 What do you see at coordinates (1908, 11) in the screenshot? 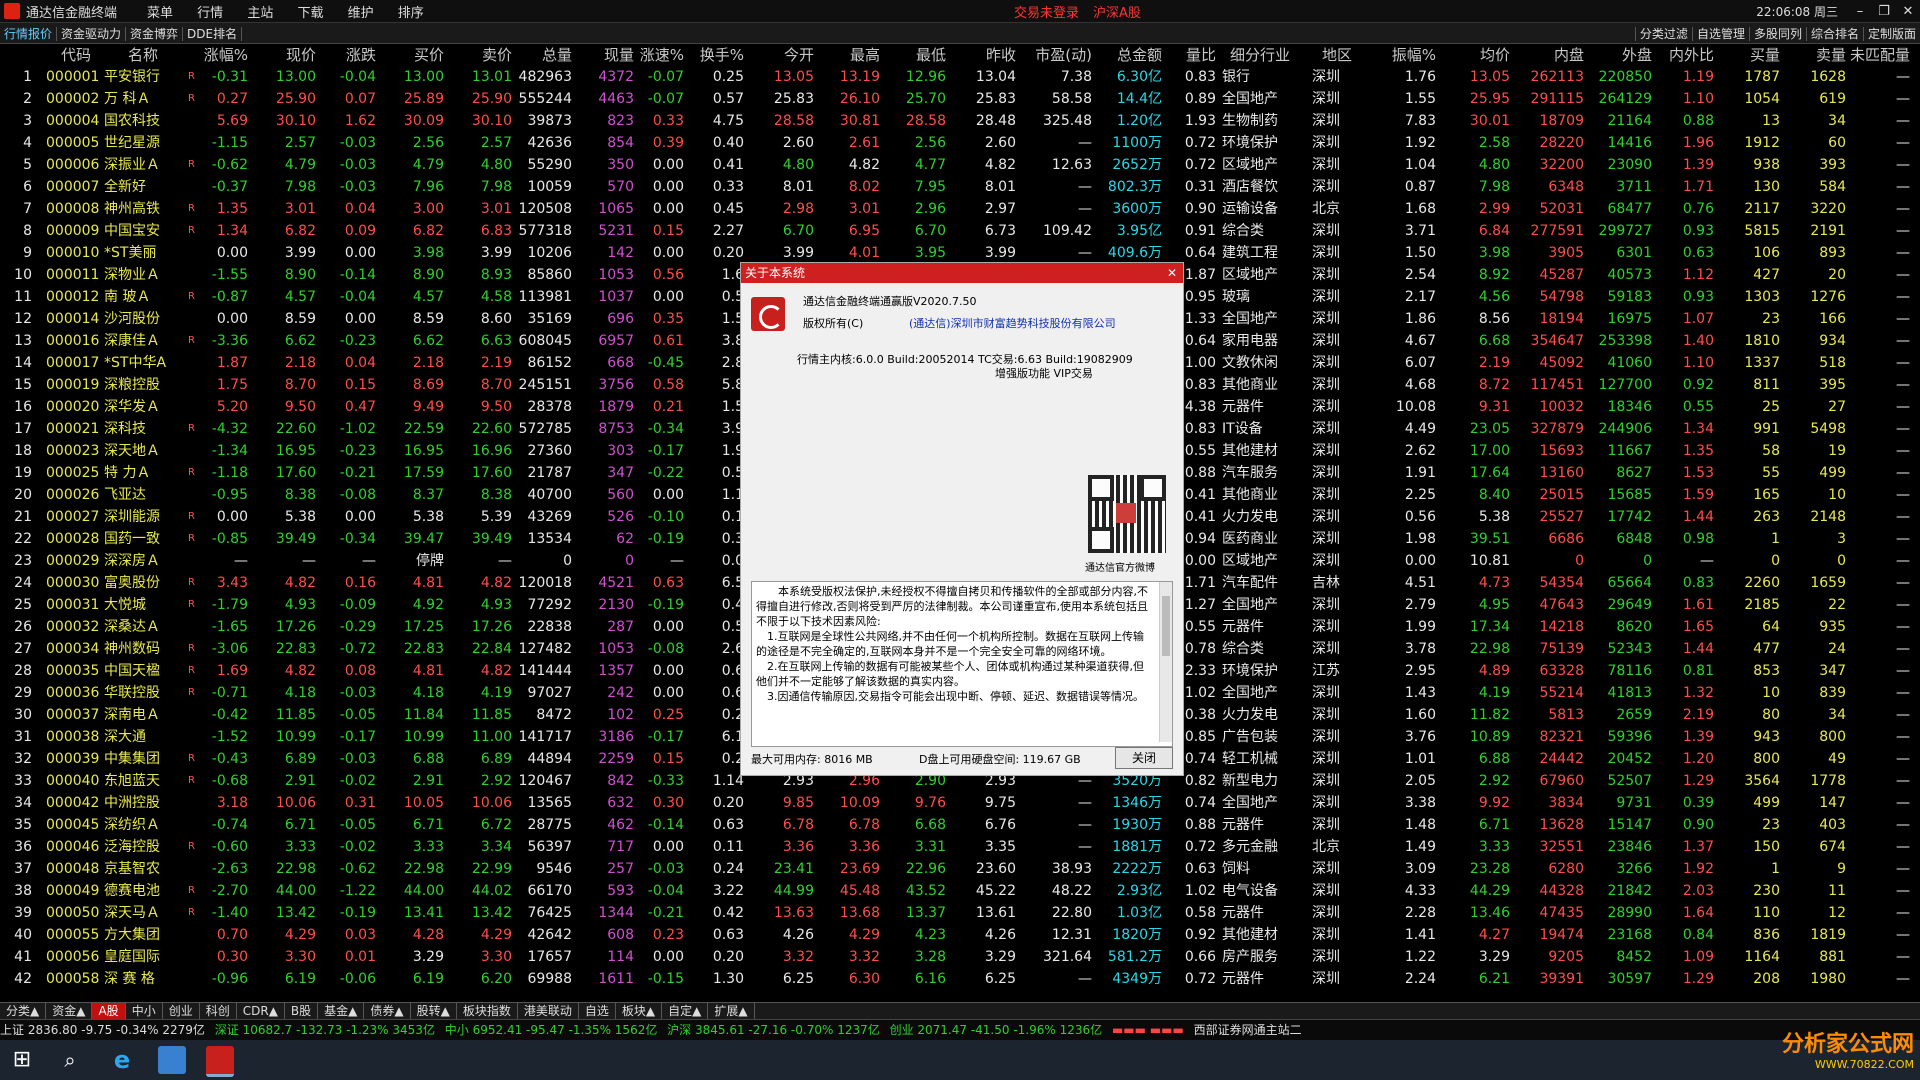
I see `close-icon: ✕` at bounding box center [1908, 11].